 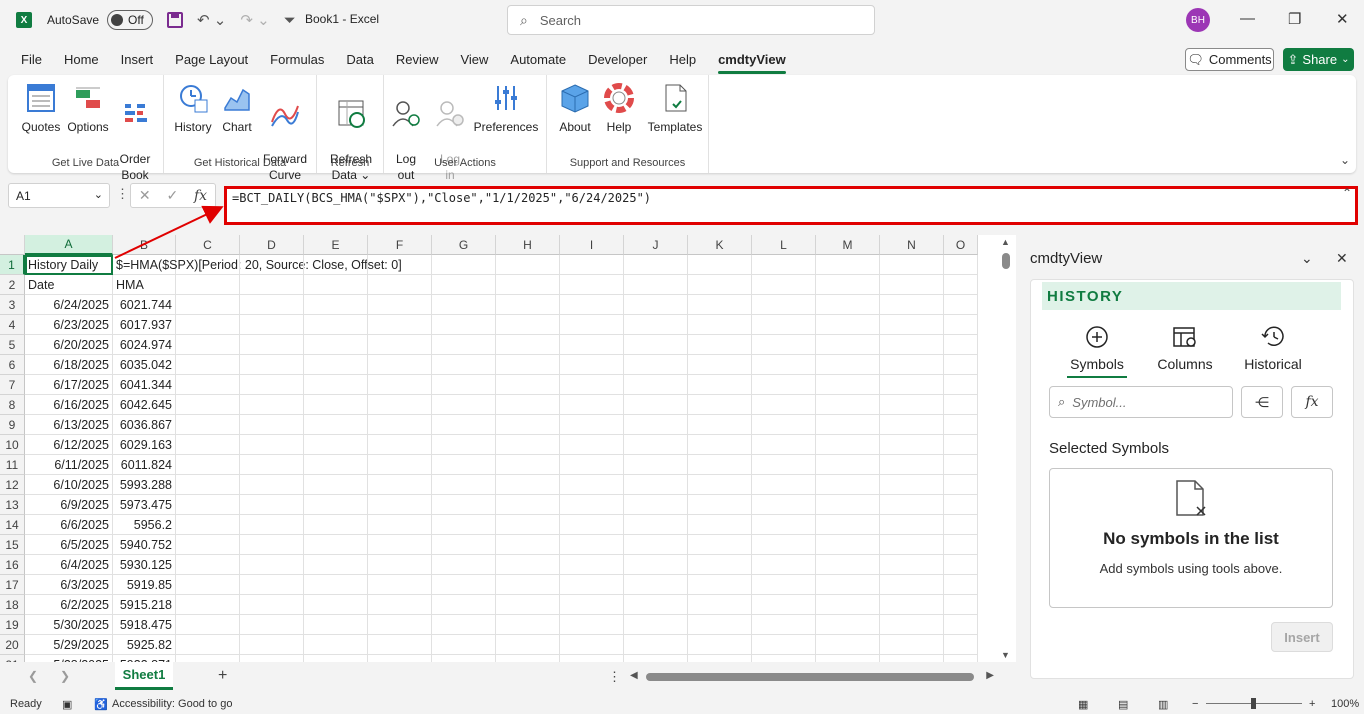 What do you see at coordinates (222, 676) in the screenshot?
I see `add-sheet-icon: +` at bounding box center [222, 676].